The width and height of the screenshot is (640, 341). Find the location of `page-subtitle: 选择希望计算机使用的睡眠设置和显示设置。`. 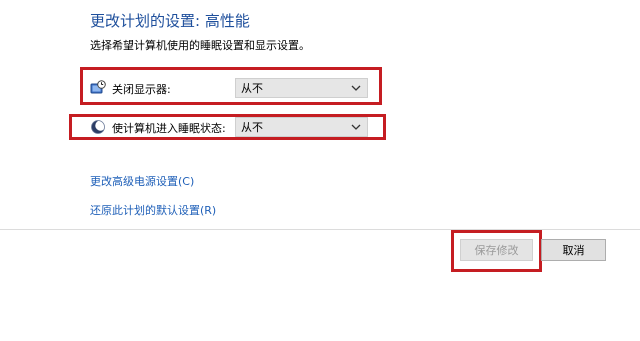

page-subtitle: 选择希望计算机使用的睡眠设置和显示设置。 is located at coordinates (200, 45).